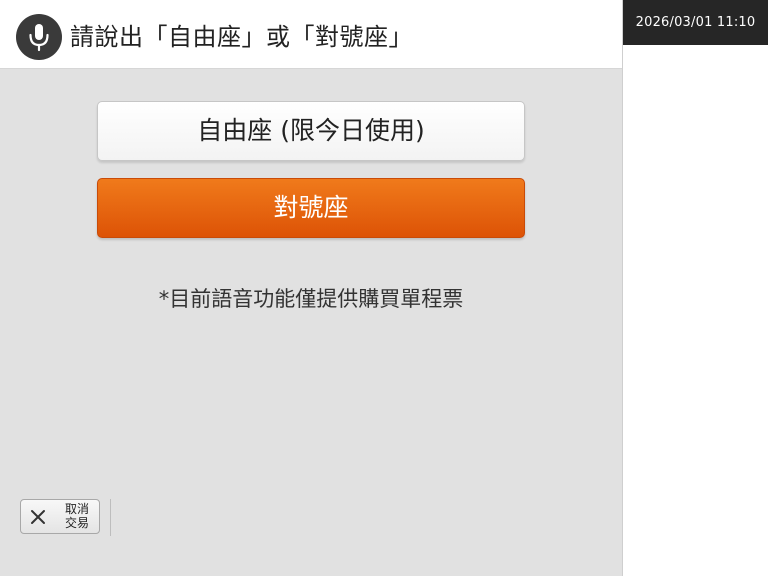 Image resolution: width=768 pixels, height=576 pixels. I want to click on cancel-transaction-button: 取消 交易, so click(60, 516).